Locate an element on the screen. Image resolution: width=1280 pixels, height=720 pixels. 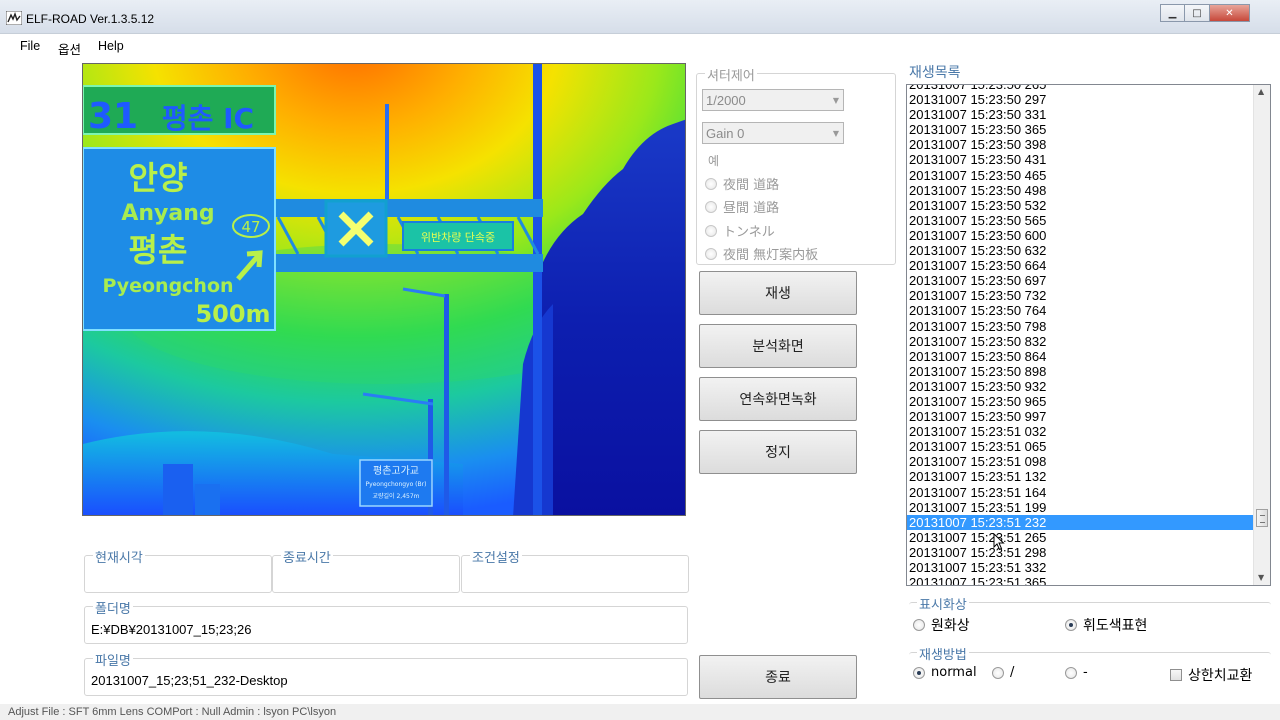
menu-file: File is located at coordinates (30, 46).